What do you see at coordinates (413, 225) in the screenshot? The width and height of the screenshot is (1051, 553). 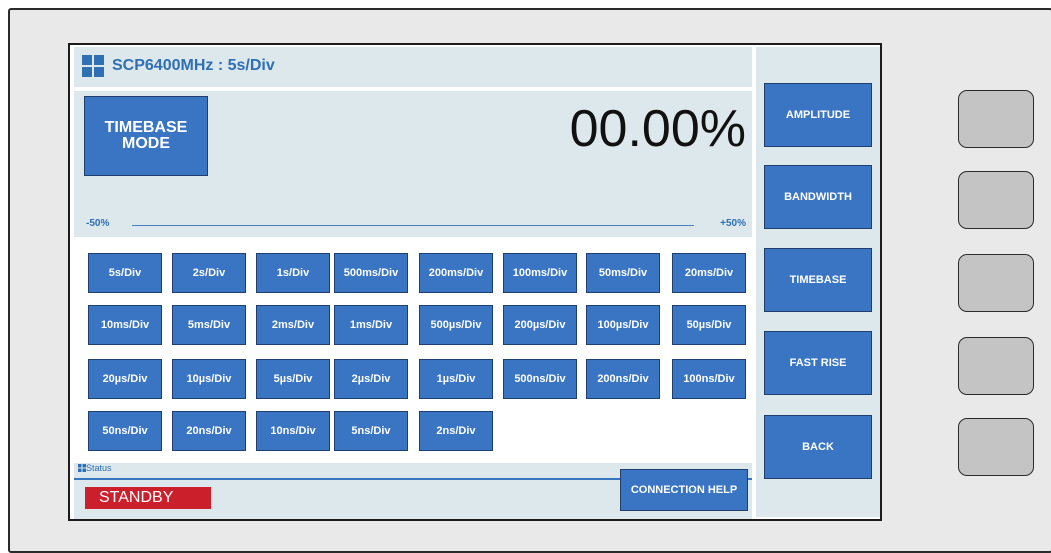 I see `scale-line` at bounding box center [413, 225].